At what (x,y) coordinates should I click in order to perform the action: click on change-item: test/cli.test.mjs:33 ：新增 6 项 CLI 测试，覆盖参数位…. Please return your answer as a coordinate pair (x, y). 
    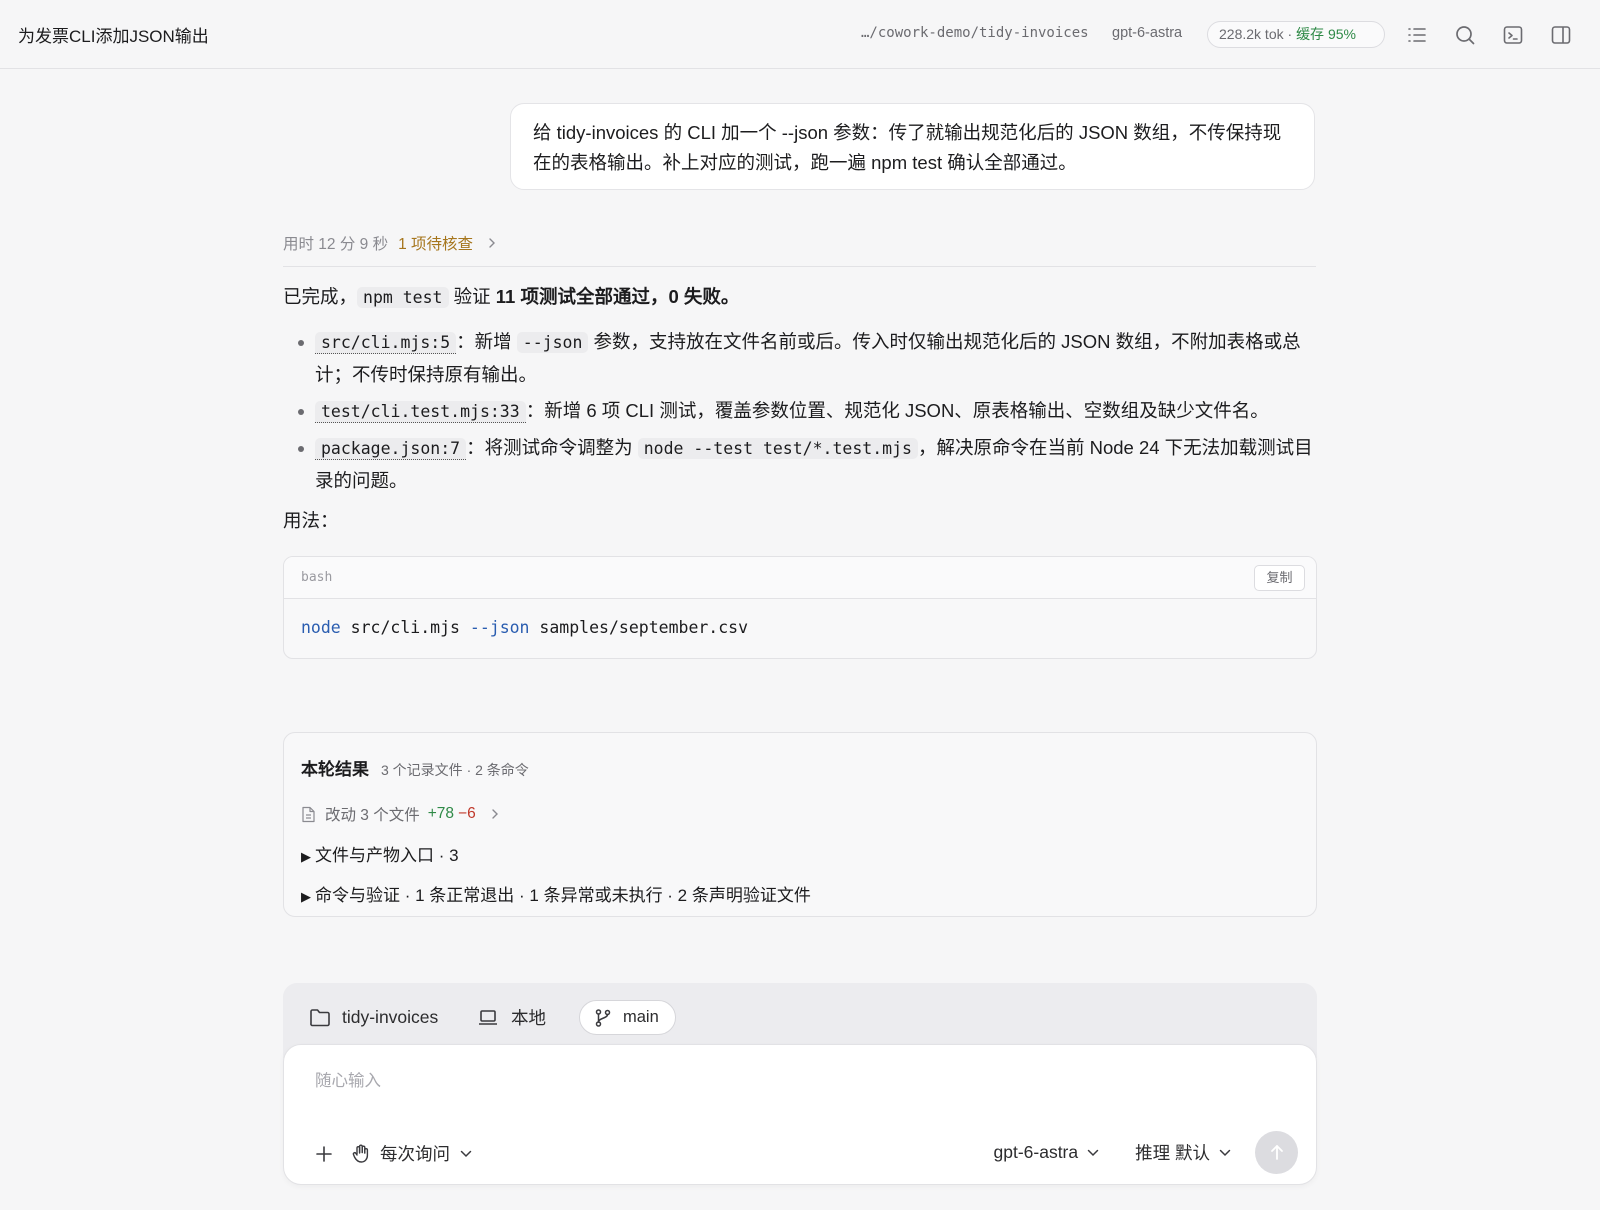
    Looking at the image, I should click on (803, 411).